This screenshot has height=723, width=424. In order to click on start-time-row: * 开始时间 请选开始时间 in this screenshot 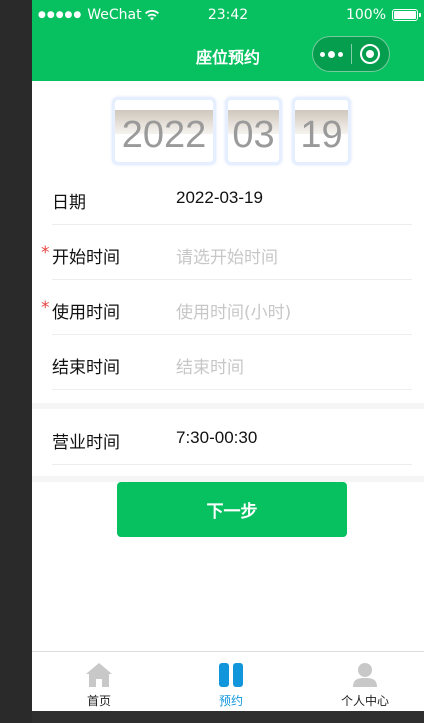, I will do `click(228, 252)`.